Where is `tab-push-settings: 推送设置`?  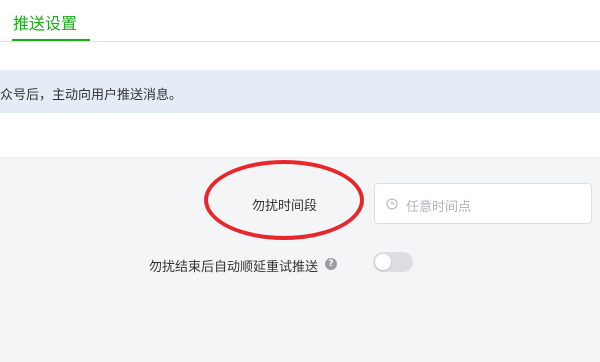
tab-push-settings: 推送设置 is located at coordinates (45, 22).